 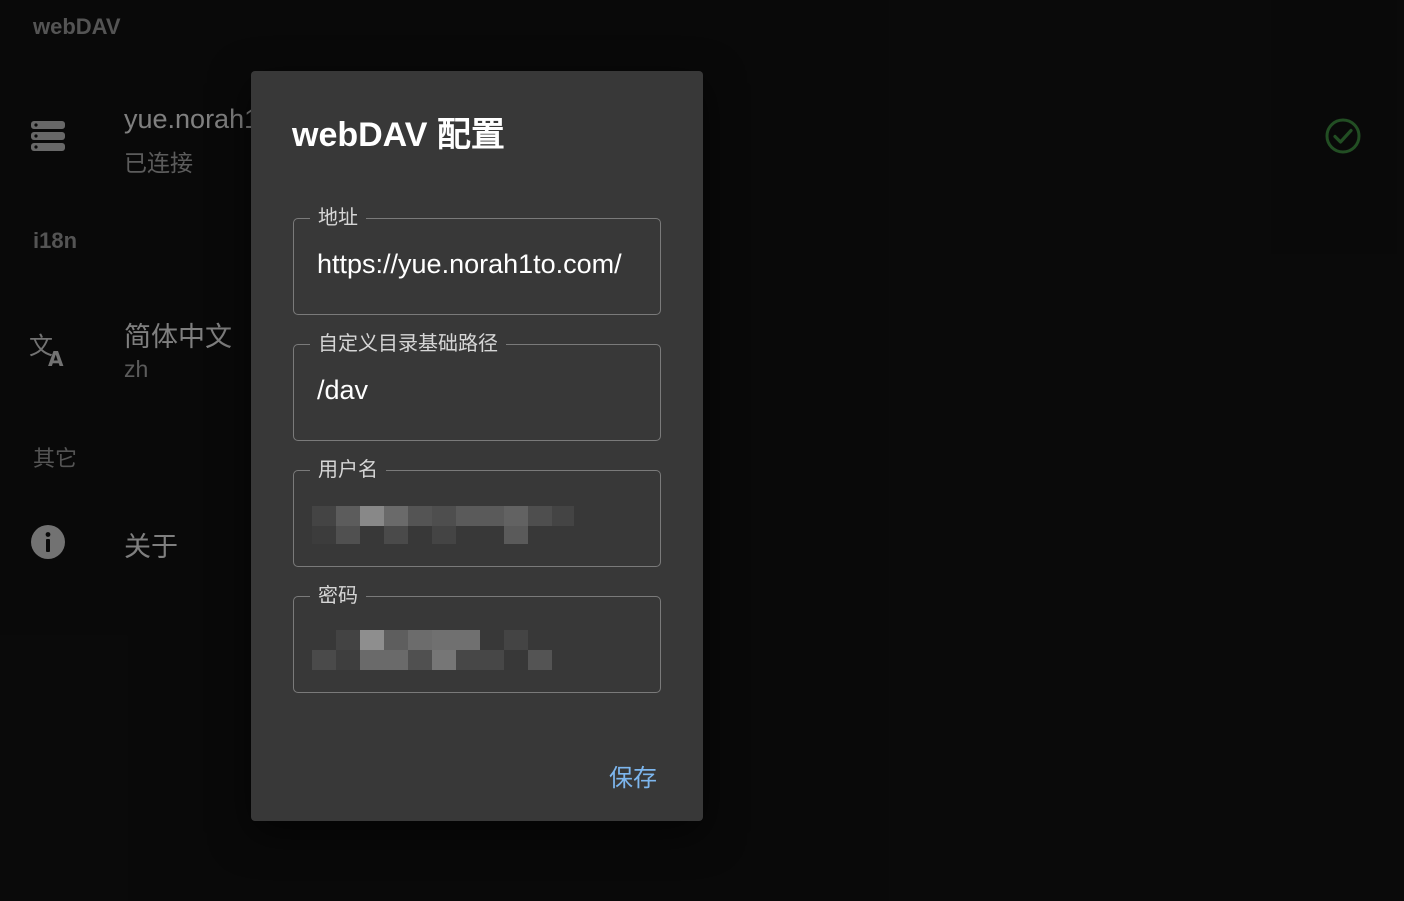 What do you see at coordinates (338, 596) in the screenshot?
I see `password-label: 密码` at bounding box center [338, 596].